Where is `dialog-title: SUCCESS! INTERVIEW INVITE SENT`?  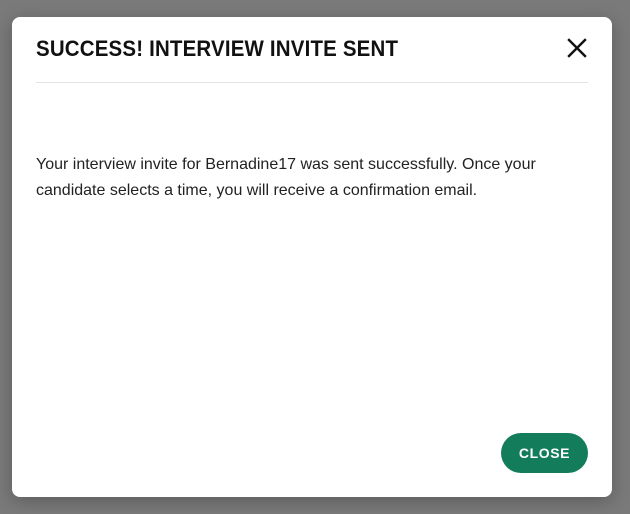
dialog-title: SUCCESS! INTERVIEW INVITE SENT is located at coordinates (217, 48).